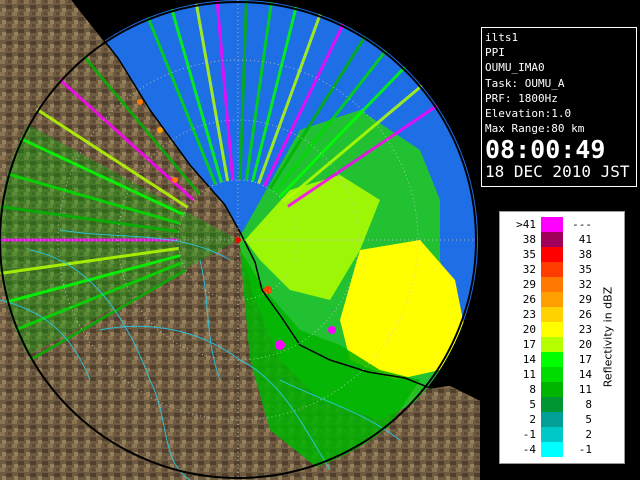 The width and height of the screenshot is (640, 480). I want to click on legend-lower-bound: -1, so click(529, 434).